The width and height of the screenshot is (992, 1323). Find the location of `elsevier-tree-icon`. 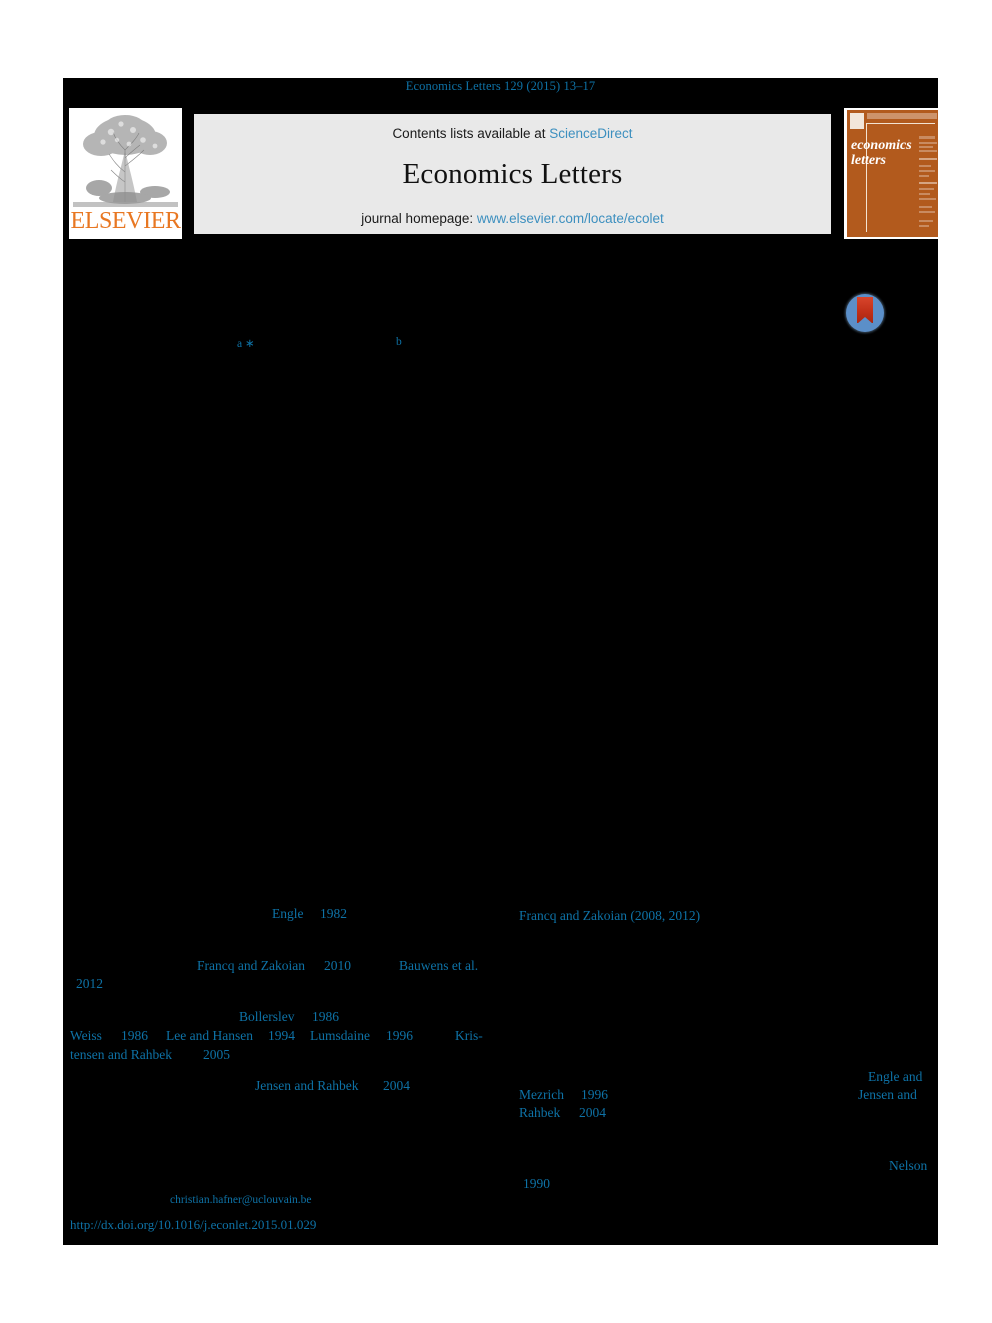

elsevier-tree-icon is located at coordinates (125, 158).